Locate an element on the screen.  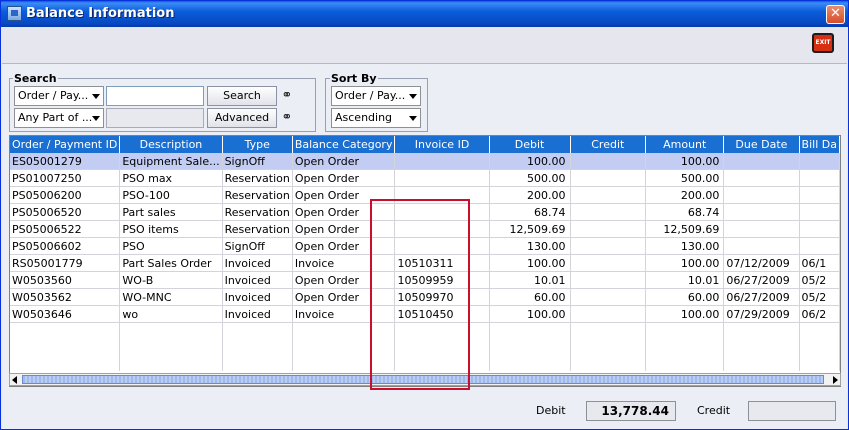
horizontal-scrollbar is located at coordinates (425, 379).